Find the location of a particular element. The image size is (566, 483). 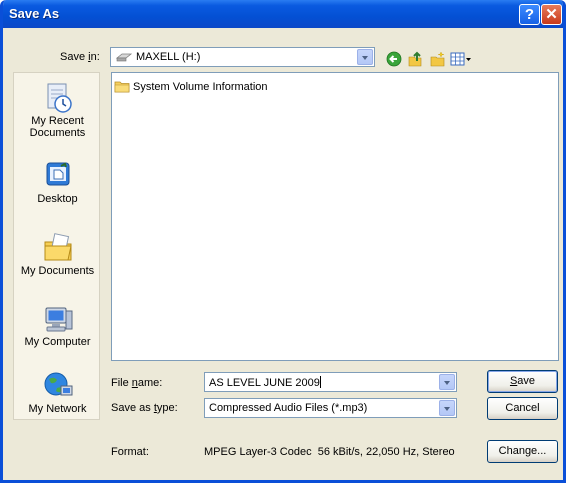

places-bar: My RecentDocuments Desktop My Documents is located at coordinates (56, 246).